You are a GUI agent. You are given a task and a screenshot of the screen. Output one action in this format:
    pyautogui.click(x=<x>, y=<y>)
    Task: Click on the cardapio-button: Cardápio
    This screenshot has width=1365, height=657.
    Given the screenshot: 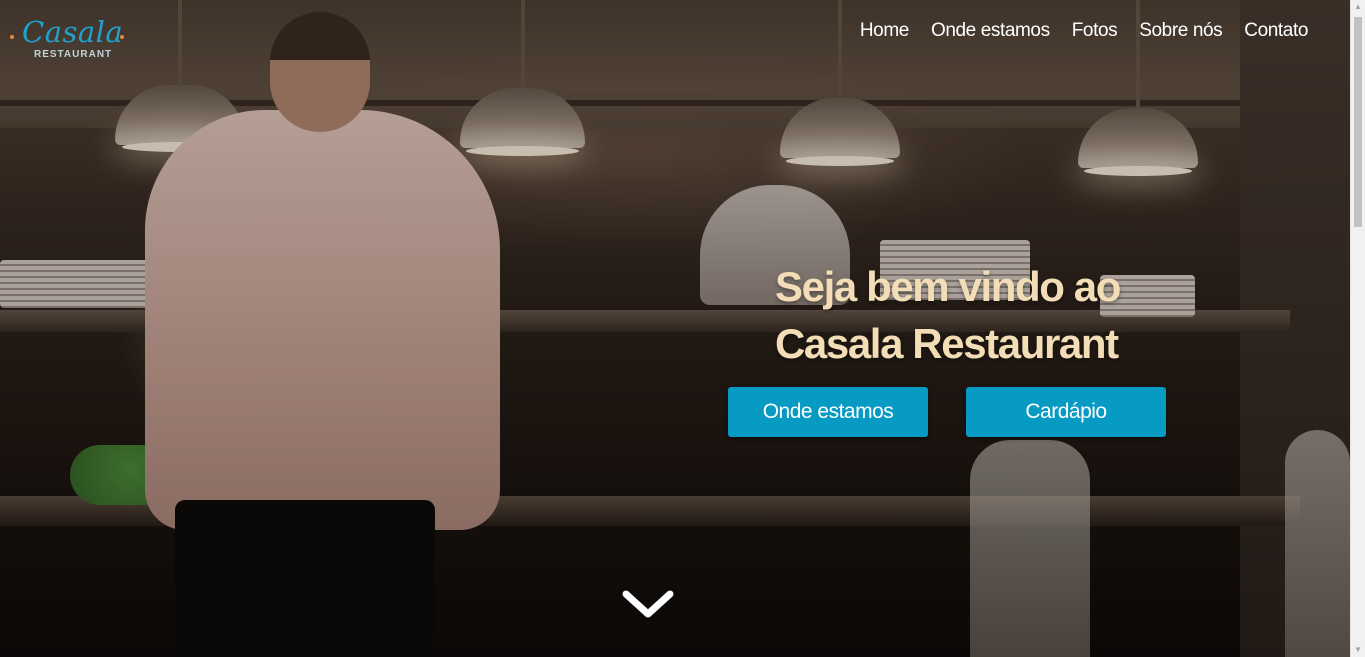 What is the action you would take?
    pyautogui.click(x=1066, y=412)
    